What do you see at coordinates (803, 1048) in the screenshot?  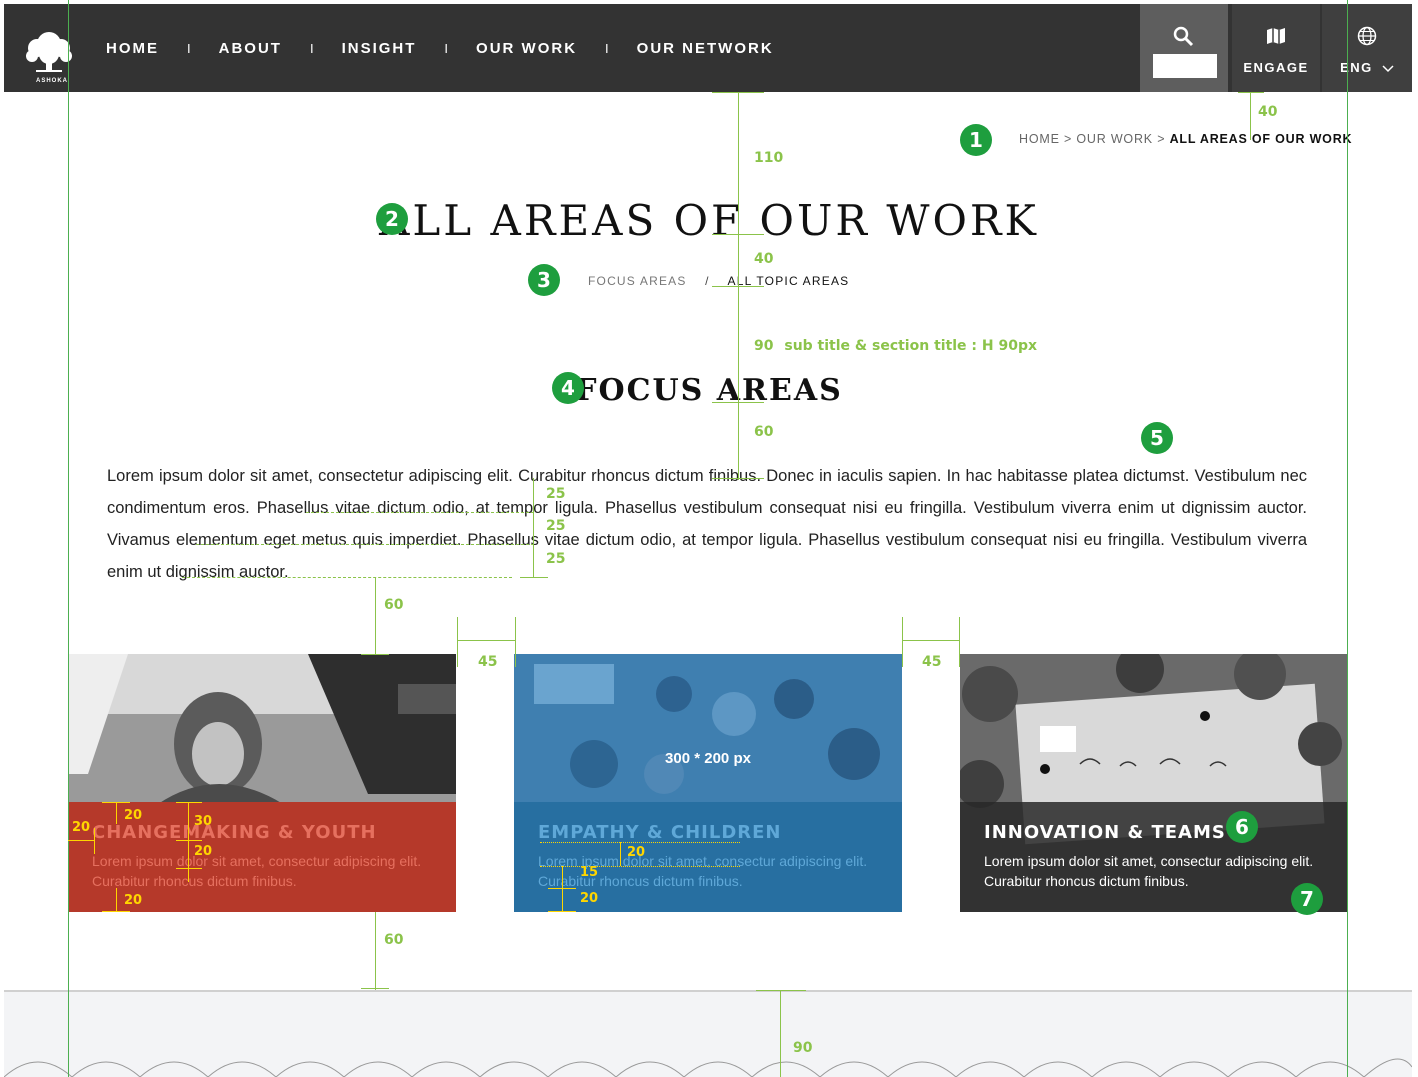 I see `spacing-label: 90` at bounding box center [803, 1048].